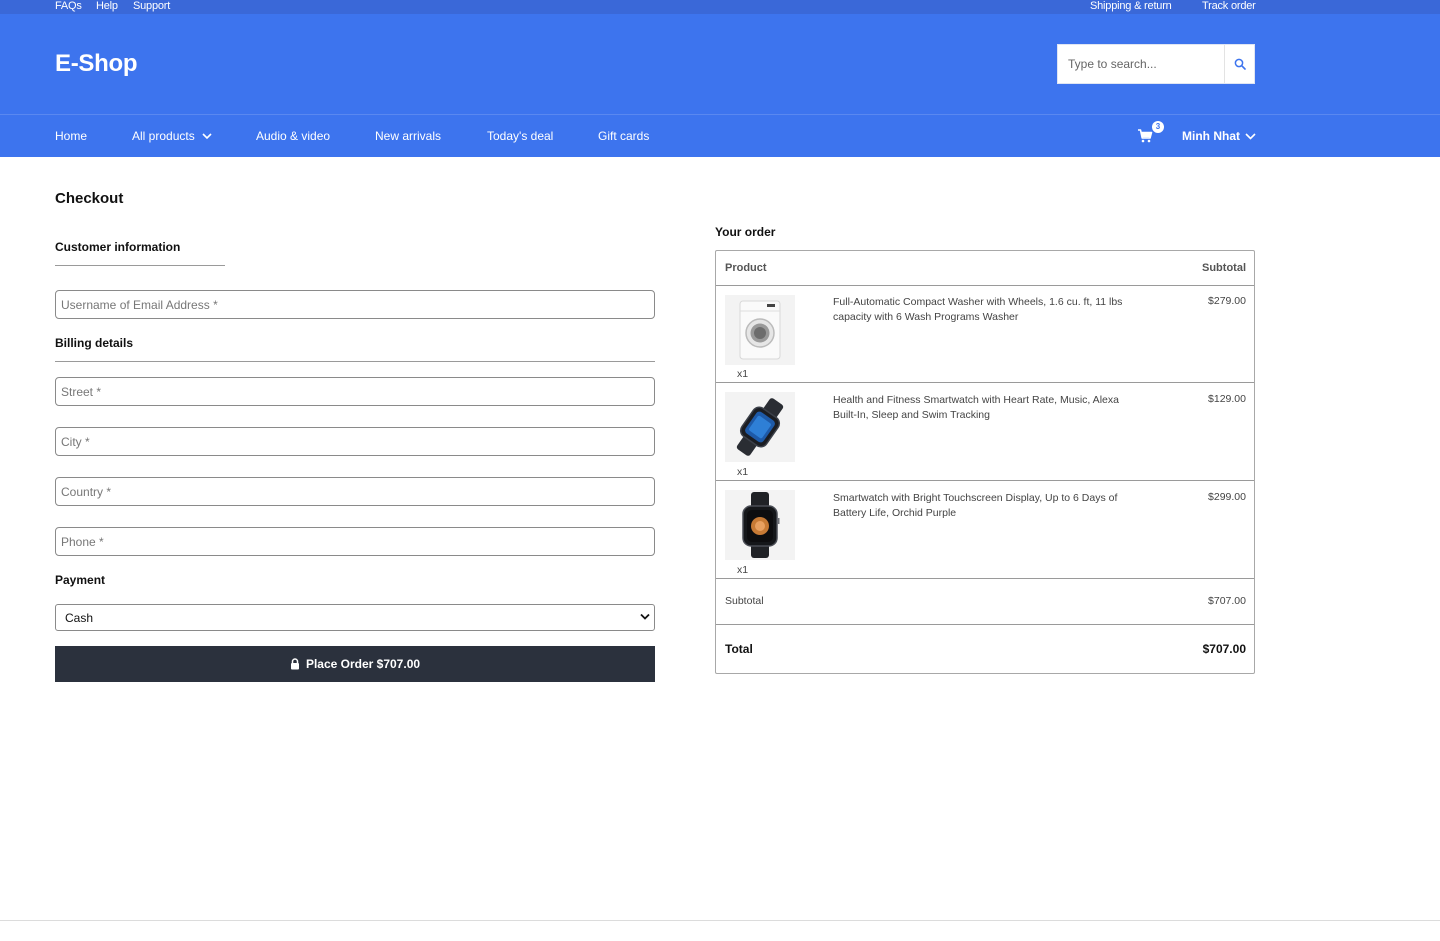  Describe the element at coordinates (79, 618) in the screenshot. I see `payment-selected-value: Cash` at that location.